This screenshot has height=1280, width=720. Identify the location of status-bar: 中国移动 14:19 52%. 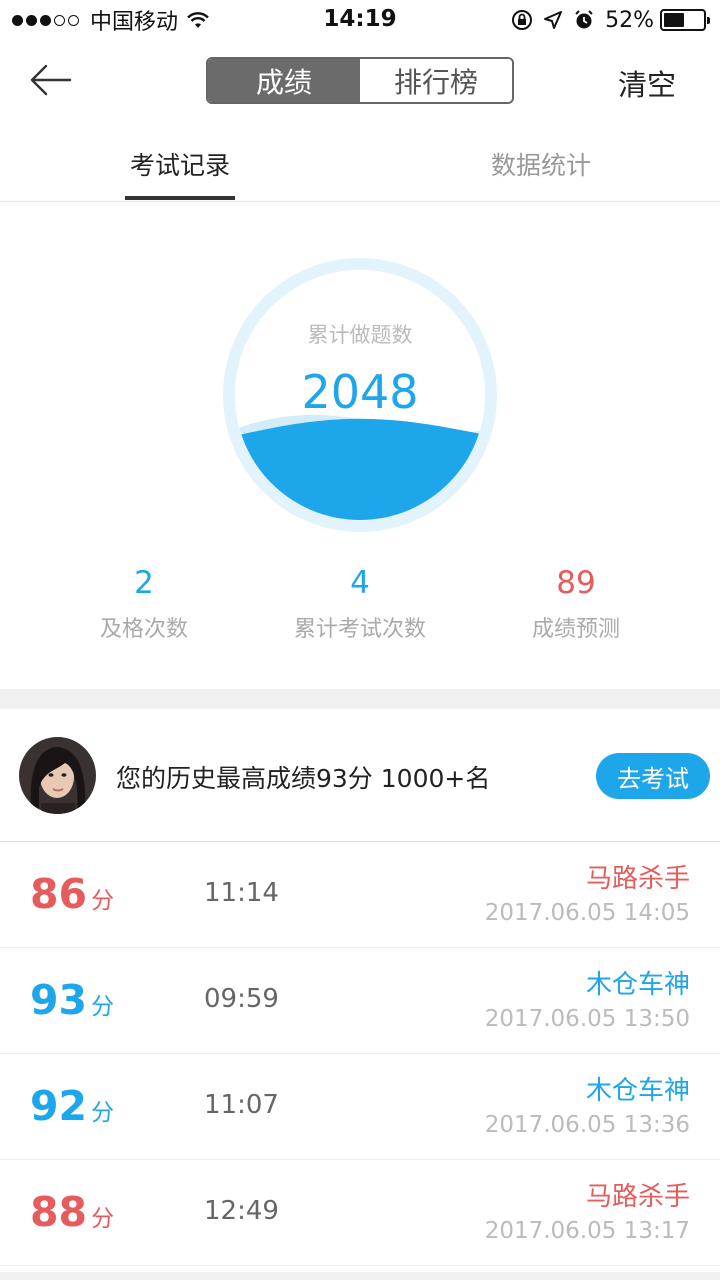
(360, 20).